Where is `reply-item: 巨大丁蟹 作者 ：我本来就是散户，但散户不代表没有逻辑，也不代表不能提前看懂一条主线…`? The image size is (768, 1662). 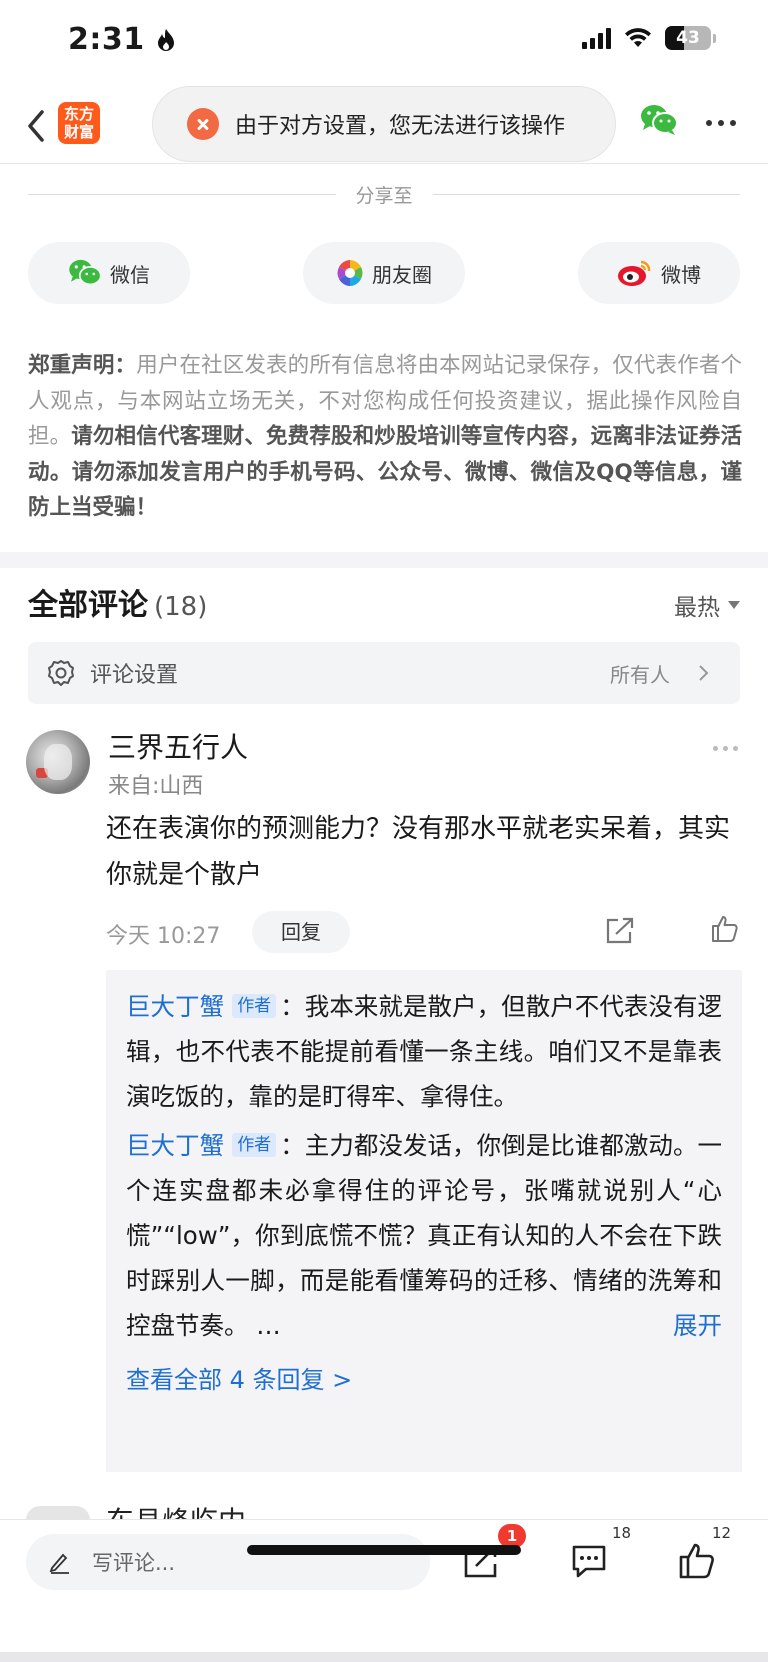 reply-item: 巨大丁蟹 作者 ：我本来就是散户，但散户不代表没有逻辑，也不代表不能提前看懂一条主线… is located at coordinates (424, 1051).